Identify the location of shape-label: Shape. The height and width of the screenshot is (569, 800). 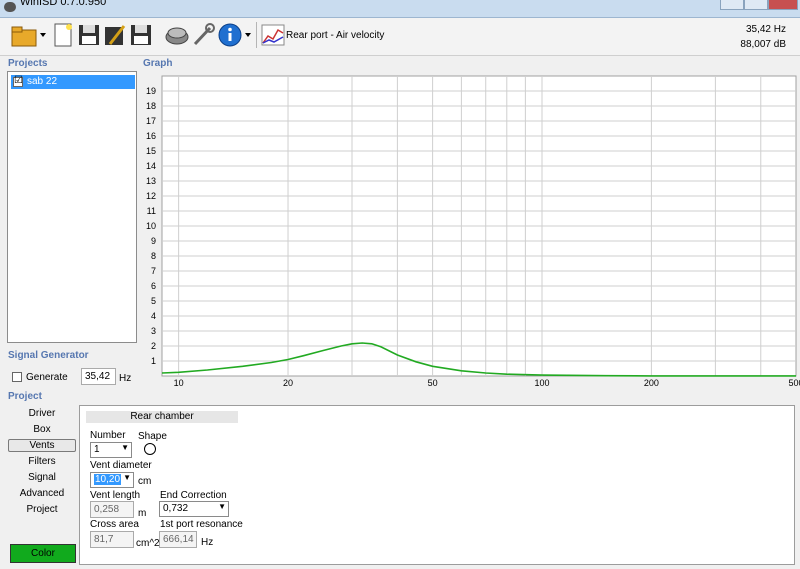
(152, 436).